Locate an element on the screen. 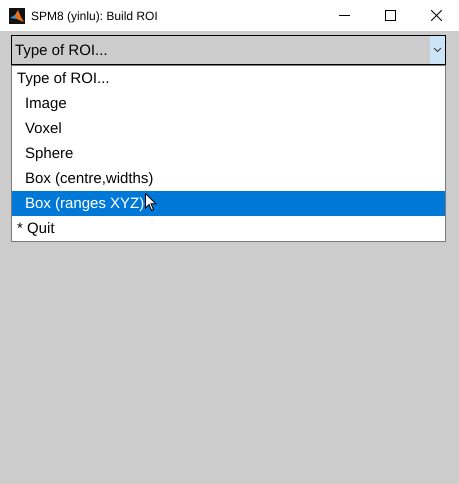 The width and height of the screenshot is (459, 484). dropdown-option: Image is located at coordinates (228, 103).